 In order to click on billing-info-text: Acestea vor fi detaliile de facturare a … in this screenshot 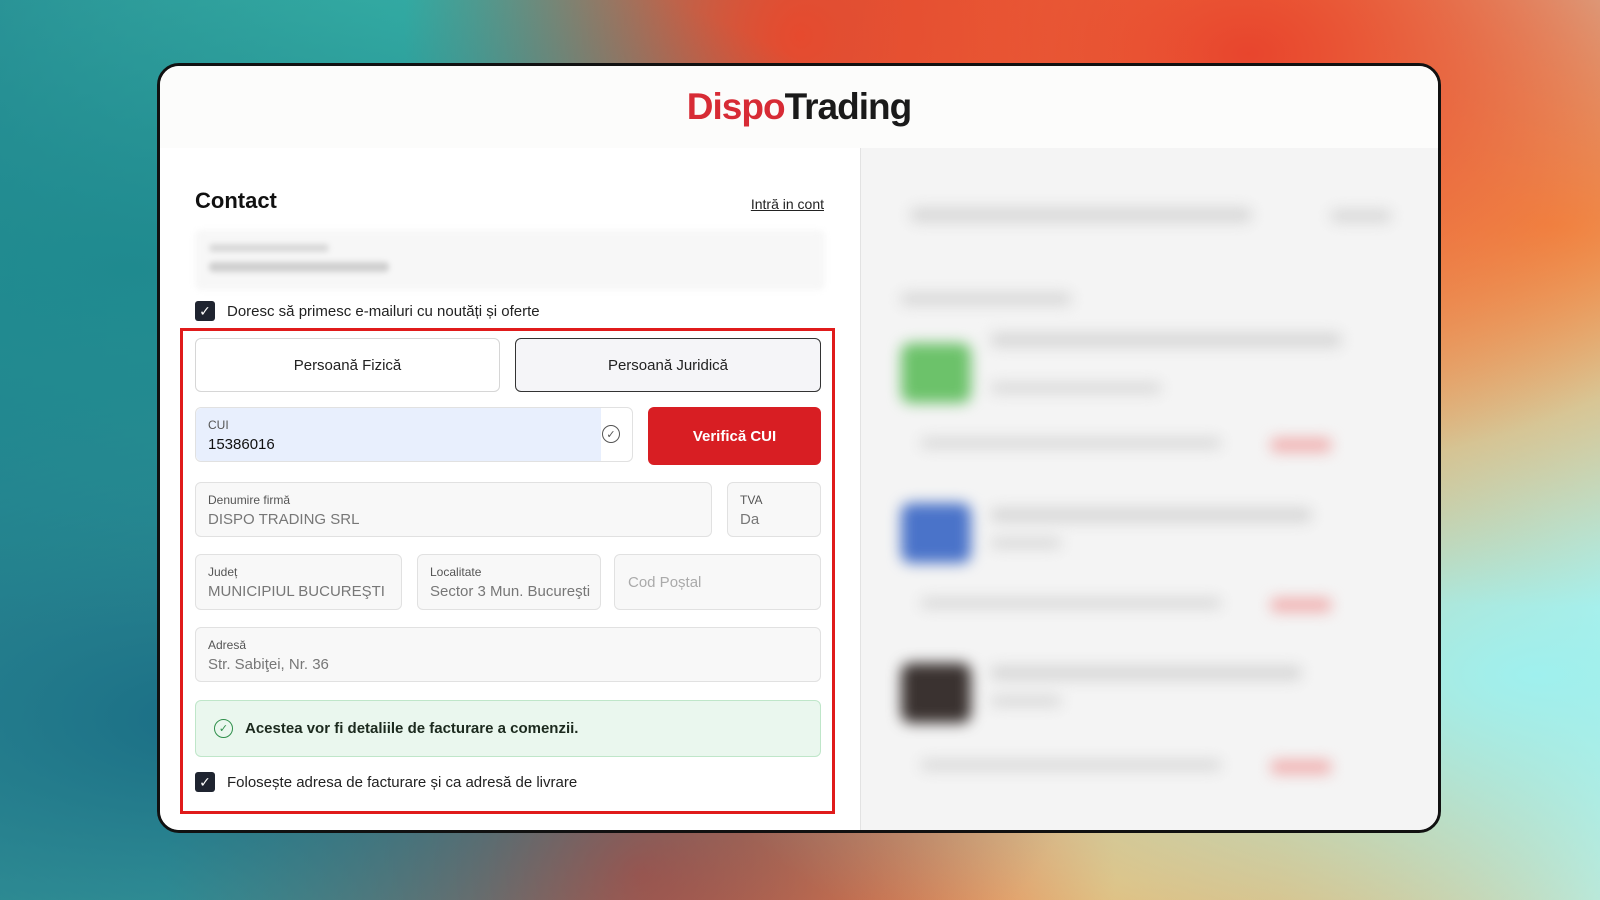, I will do `click(412, 728)`.